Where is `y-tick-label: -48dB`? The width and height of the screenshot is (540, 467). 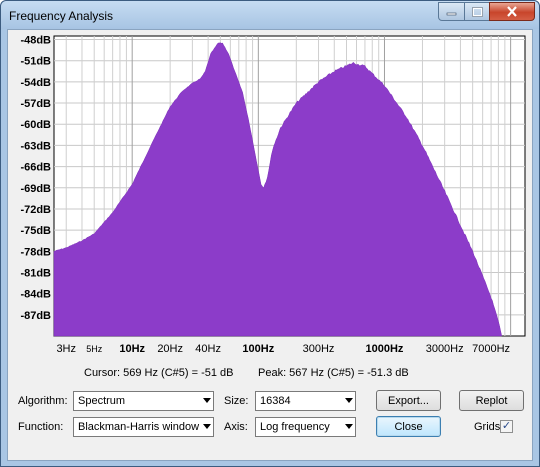 y-tick-label: -48dB is located at coordinates (35, 41).